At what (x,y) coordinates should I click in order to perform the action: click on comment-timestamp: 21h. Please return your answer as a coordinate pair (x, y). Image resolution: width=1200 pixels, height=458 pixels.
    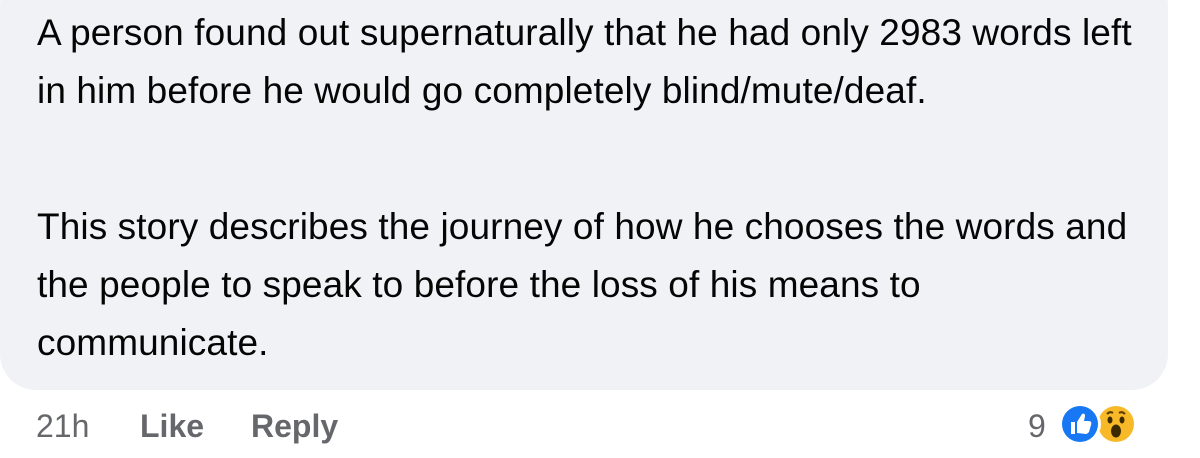
    Looking at the image, I should click on (62, 426).